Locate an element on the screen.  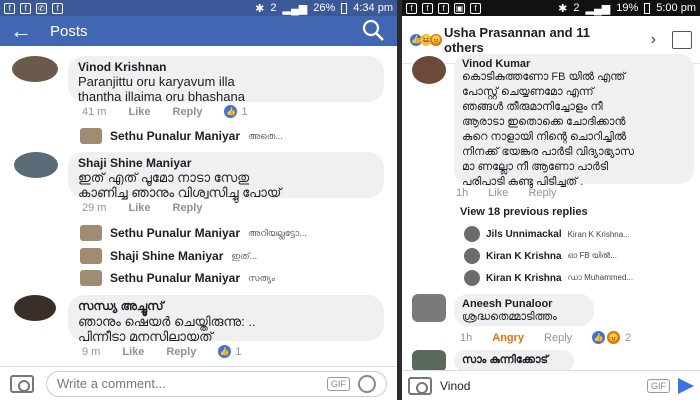
comment-author: സാം കുന്നിക്കോട് is located at coordinates (514, 360).